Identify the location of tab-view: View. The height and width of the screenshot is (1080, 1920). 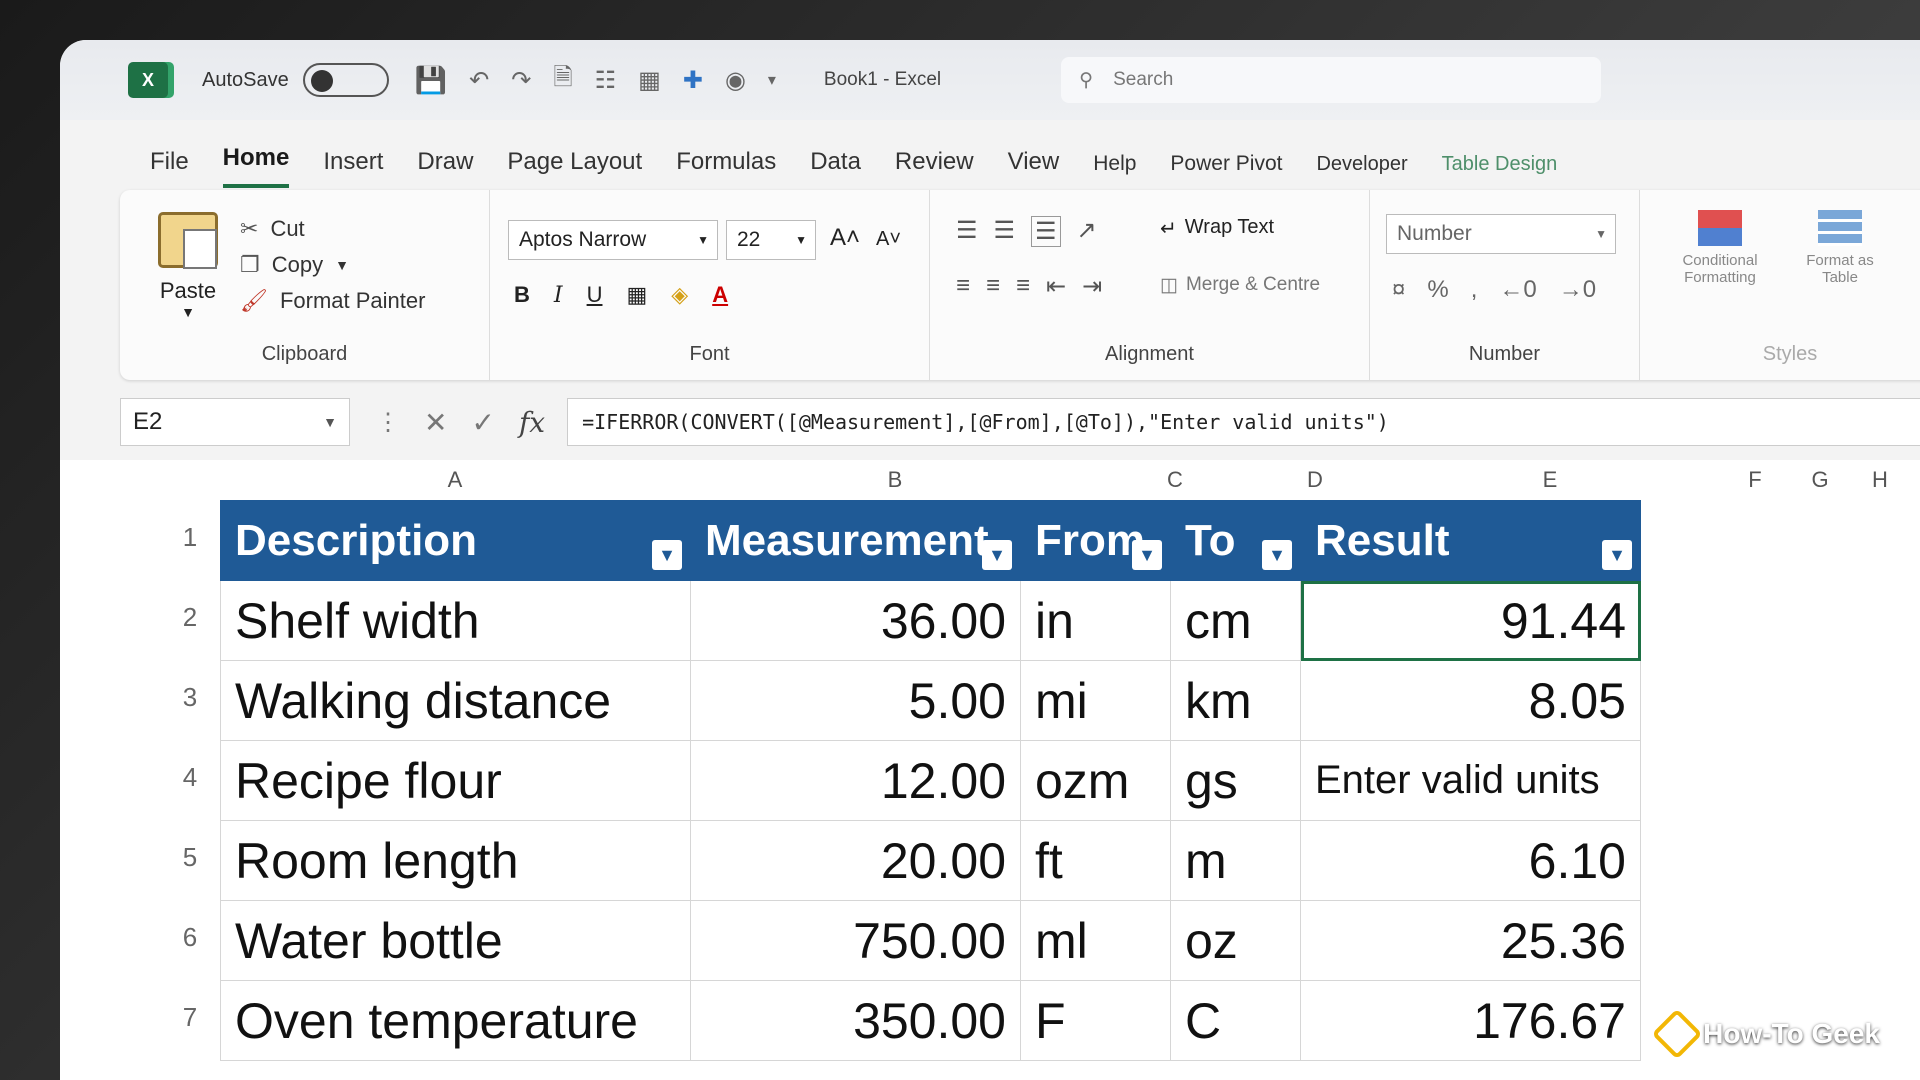
(1034, 168).